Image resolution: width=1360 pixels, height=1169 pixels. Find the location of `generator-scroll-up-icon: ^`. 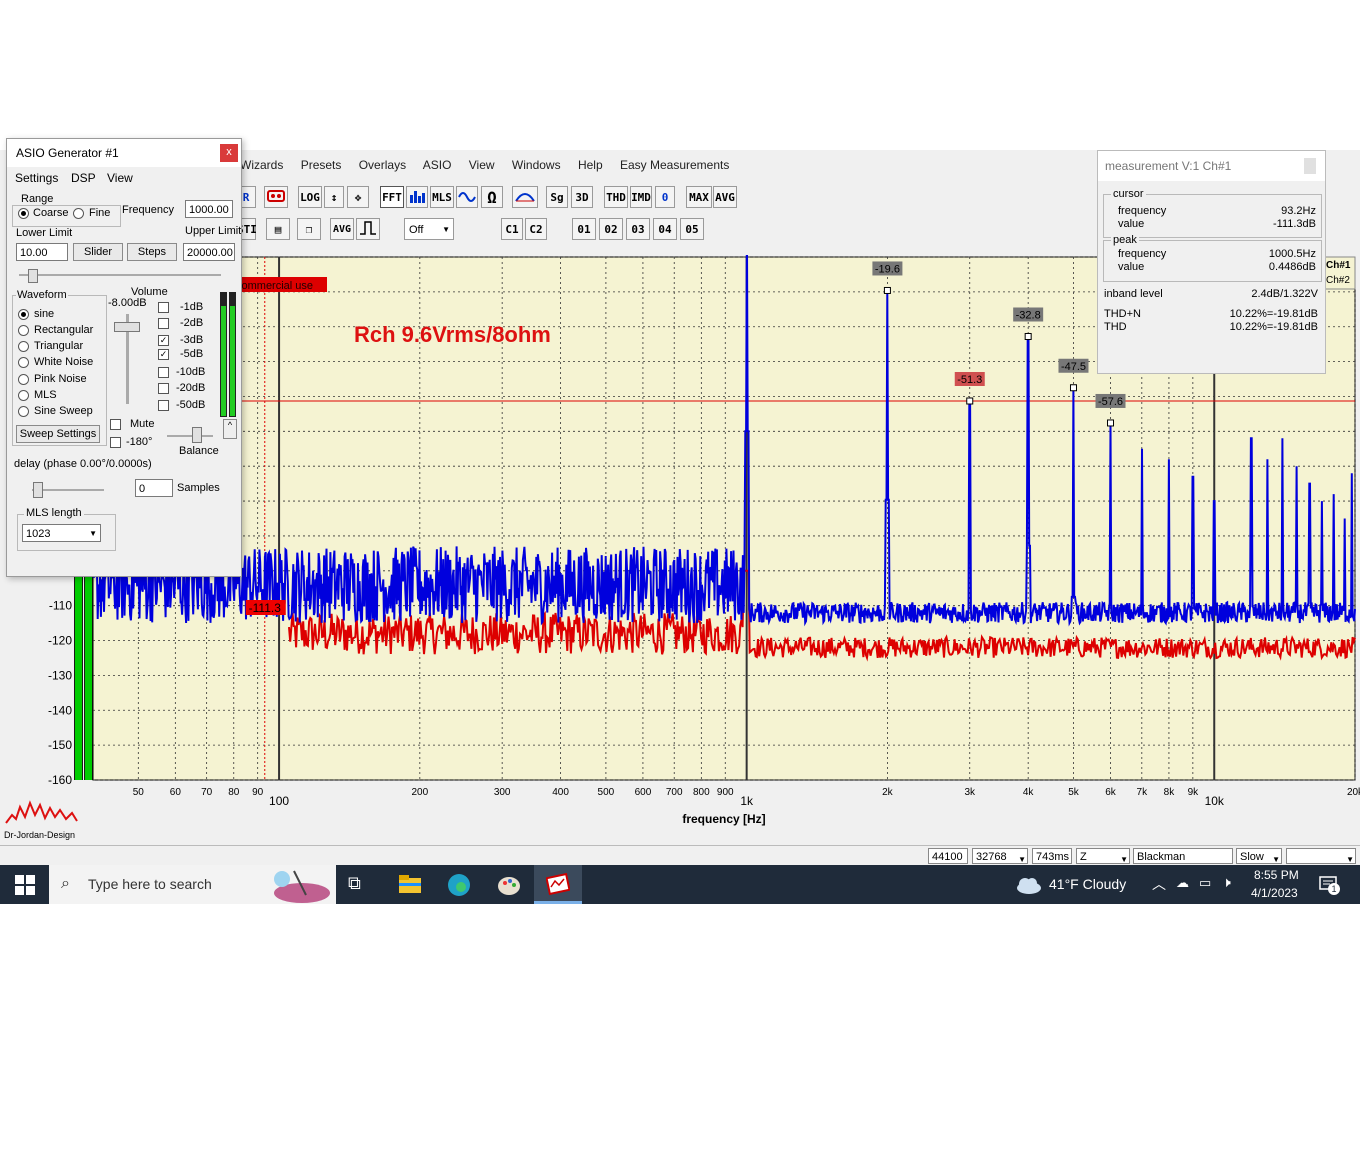

generator-scroll-up-icon: ^ is located at coordinates (230, 429).